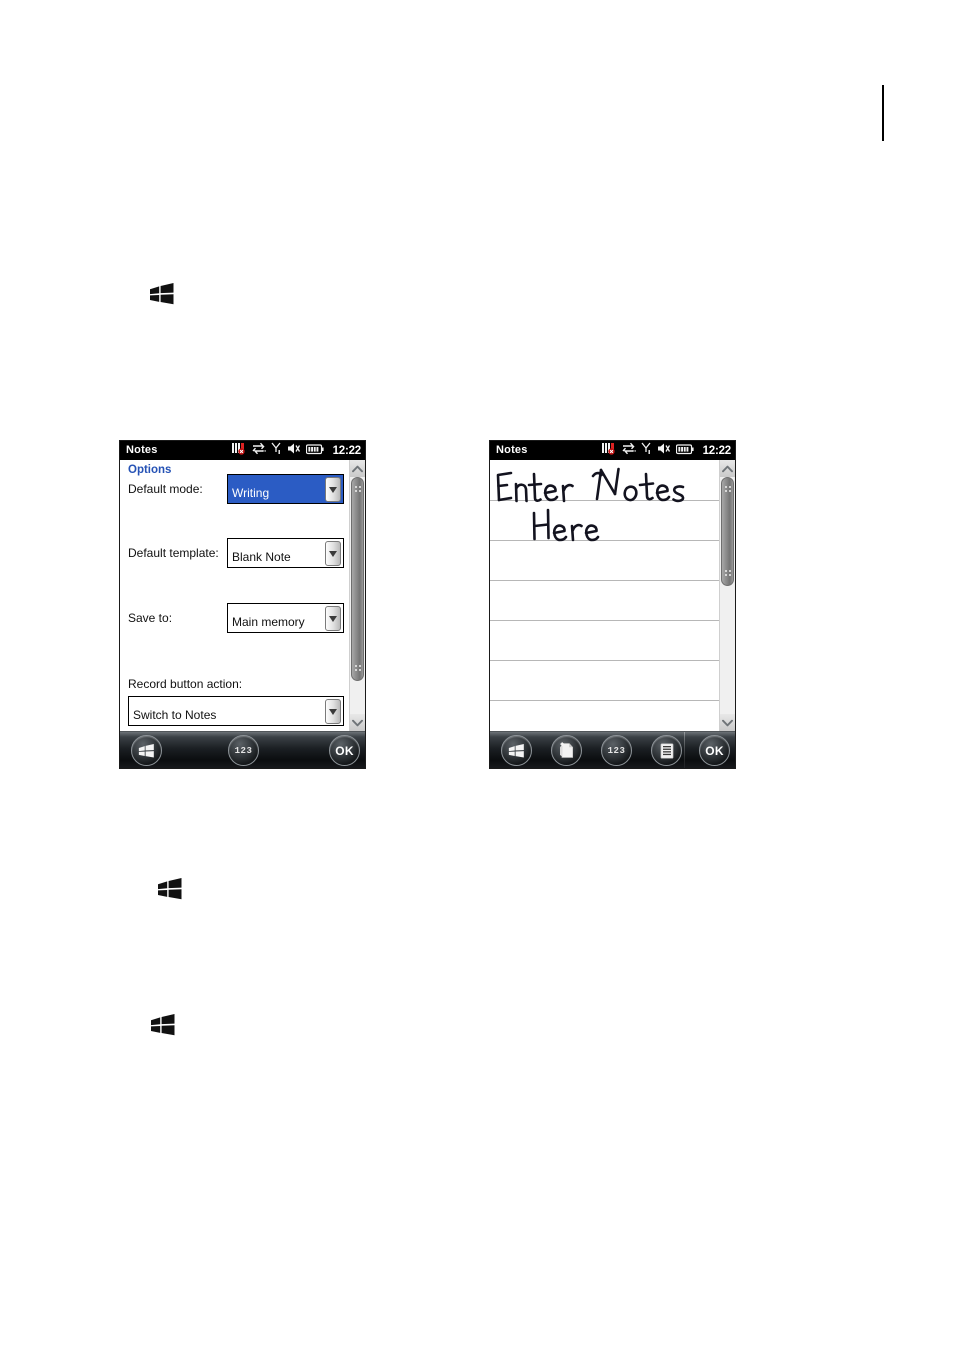  I want to click on form-row-record-button-action: Record button action:, so click(235, 684).